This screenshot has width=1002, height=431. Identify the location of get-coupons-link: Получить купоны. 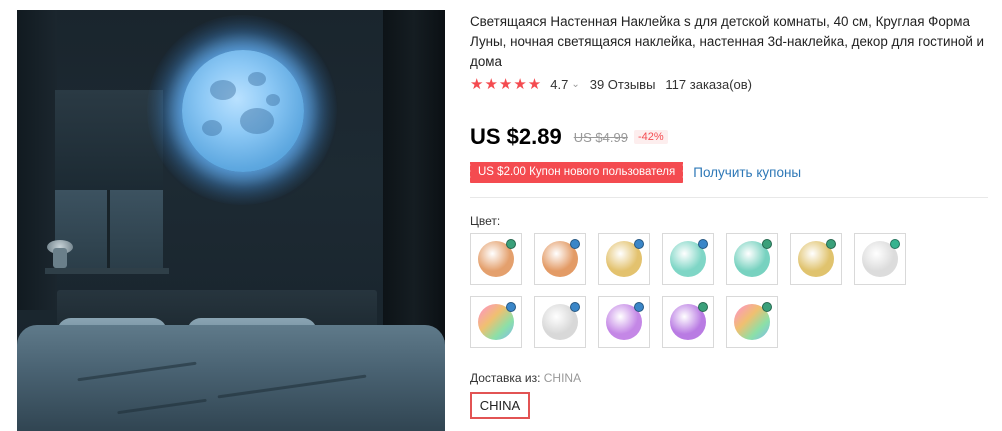
(747, 172).